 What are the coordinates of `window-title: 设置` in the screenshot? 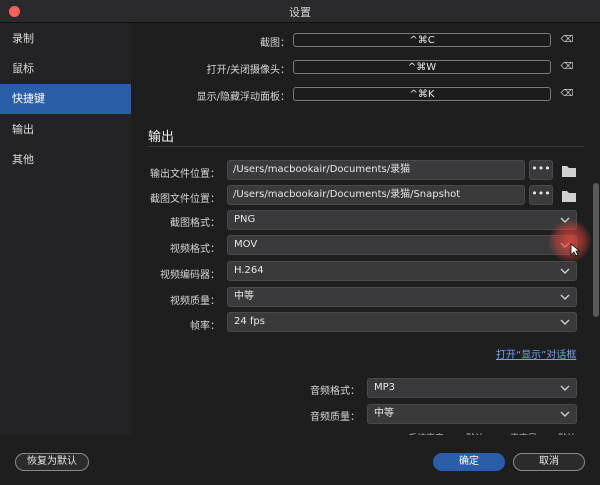 It's located at (300, 12).